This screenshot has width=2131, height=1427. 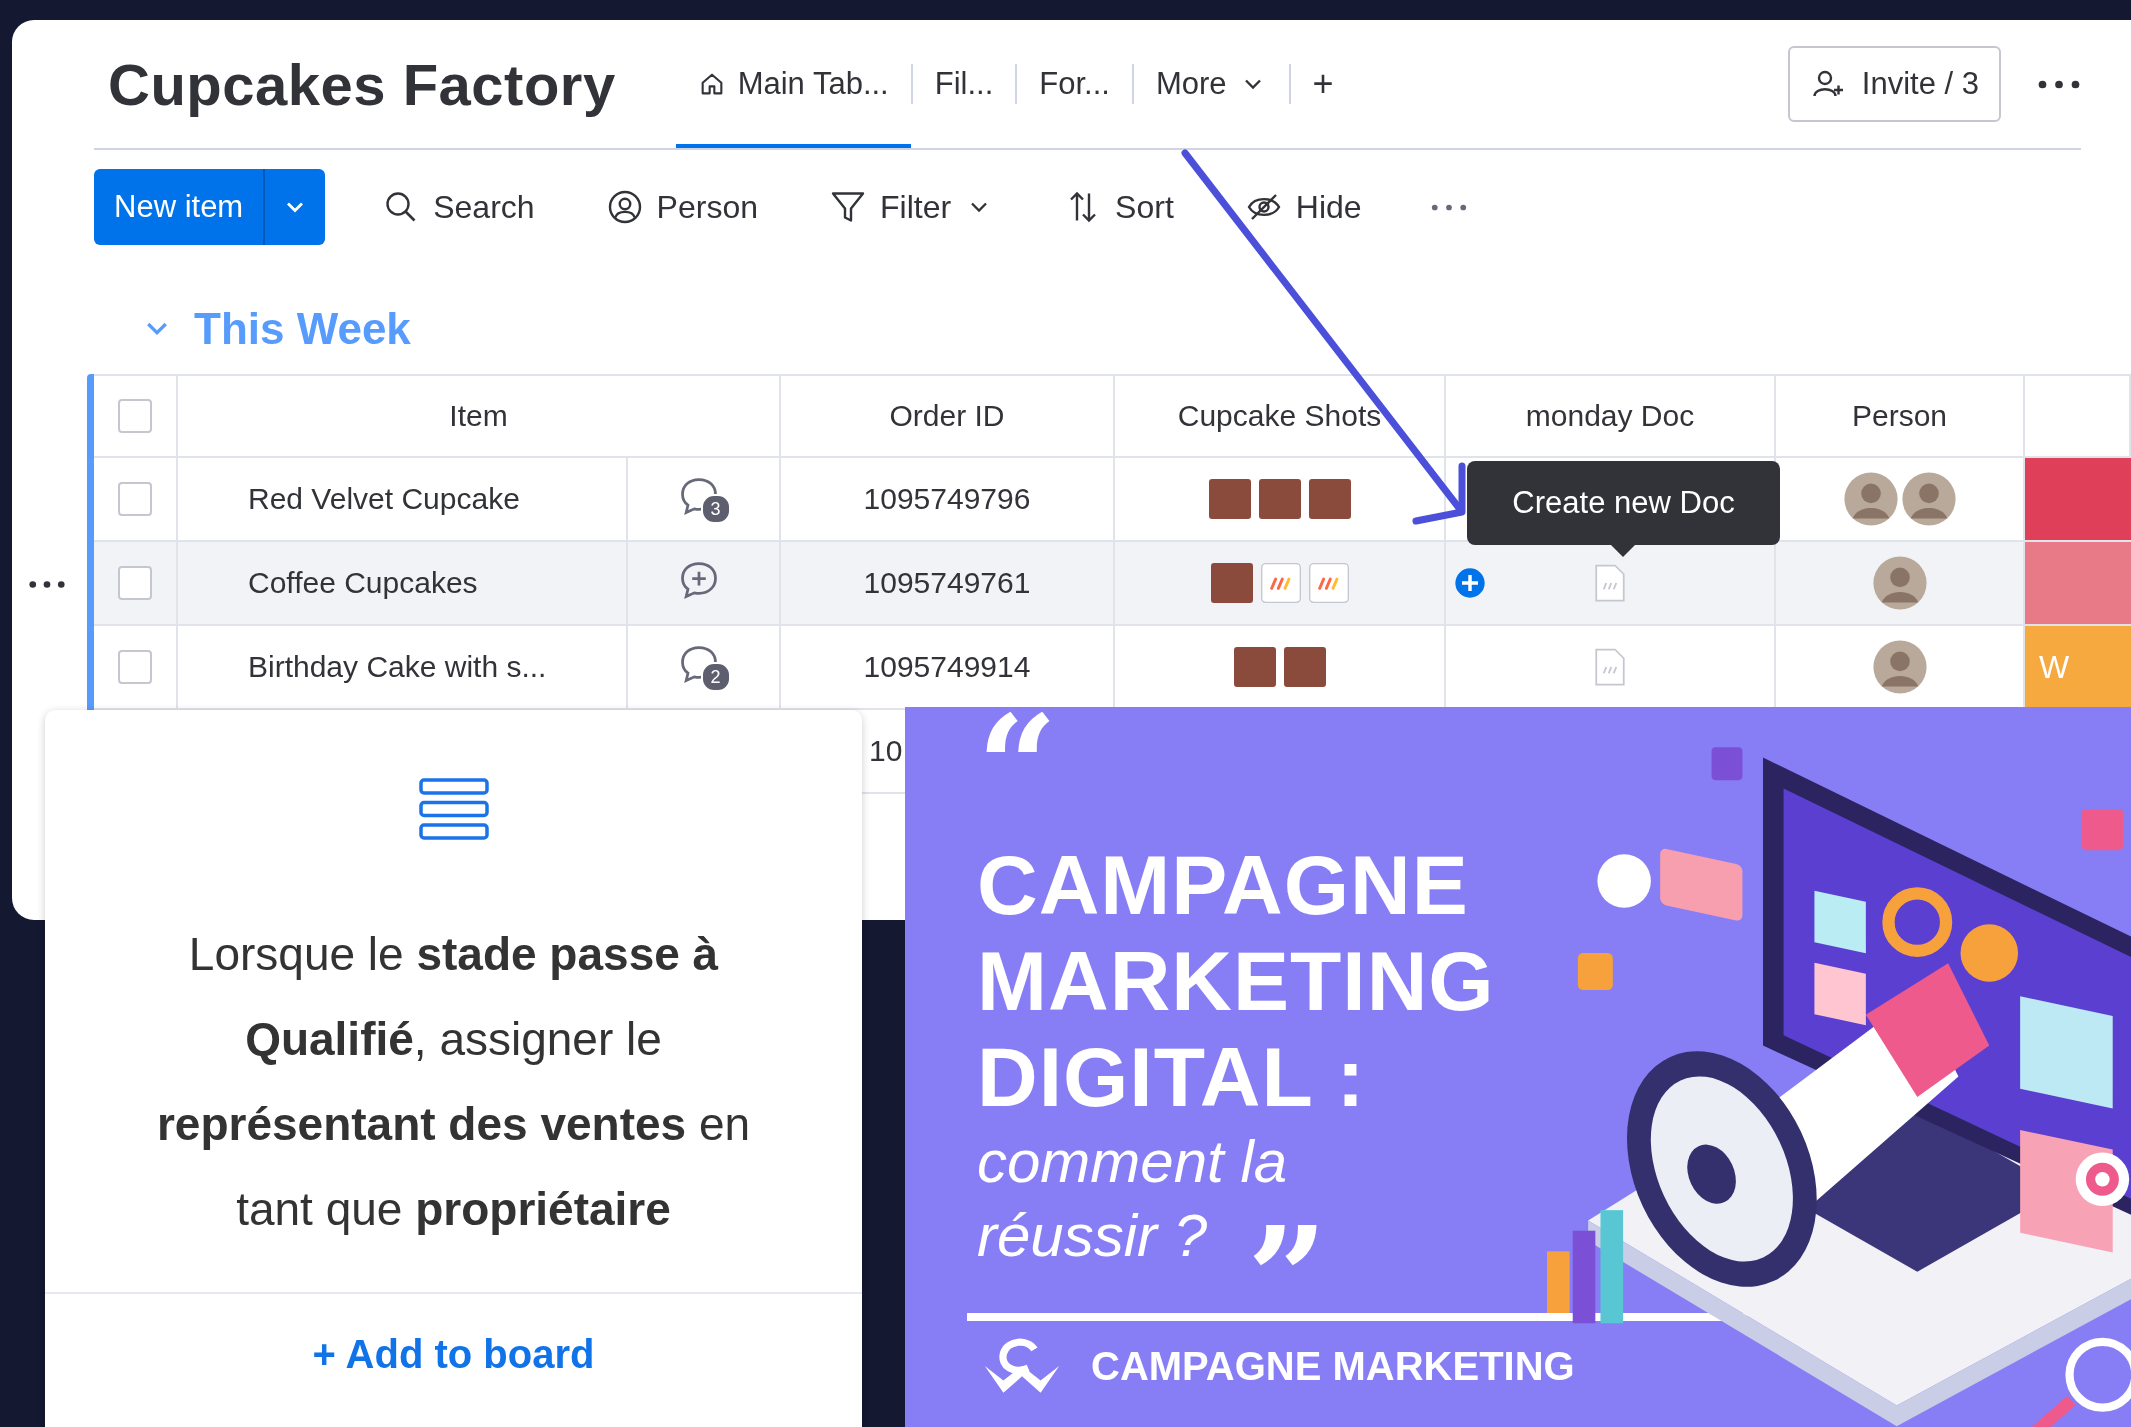 What do you see at coordinates (947, 499) in the screenshot?
I see `order-id: 1095749796` at bounding box center [947, 499].